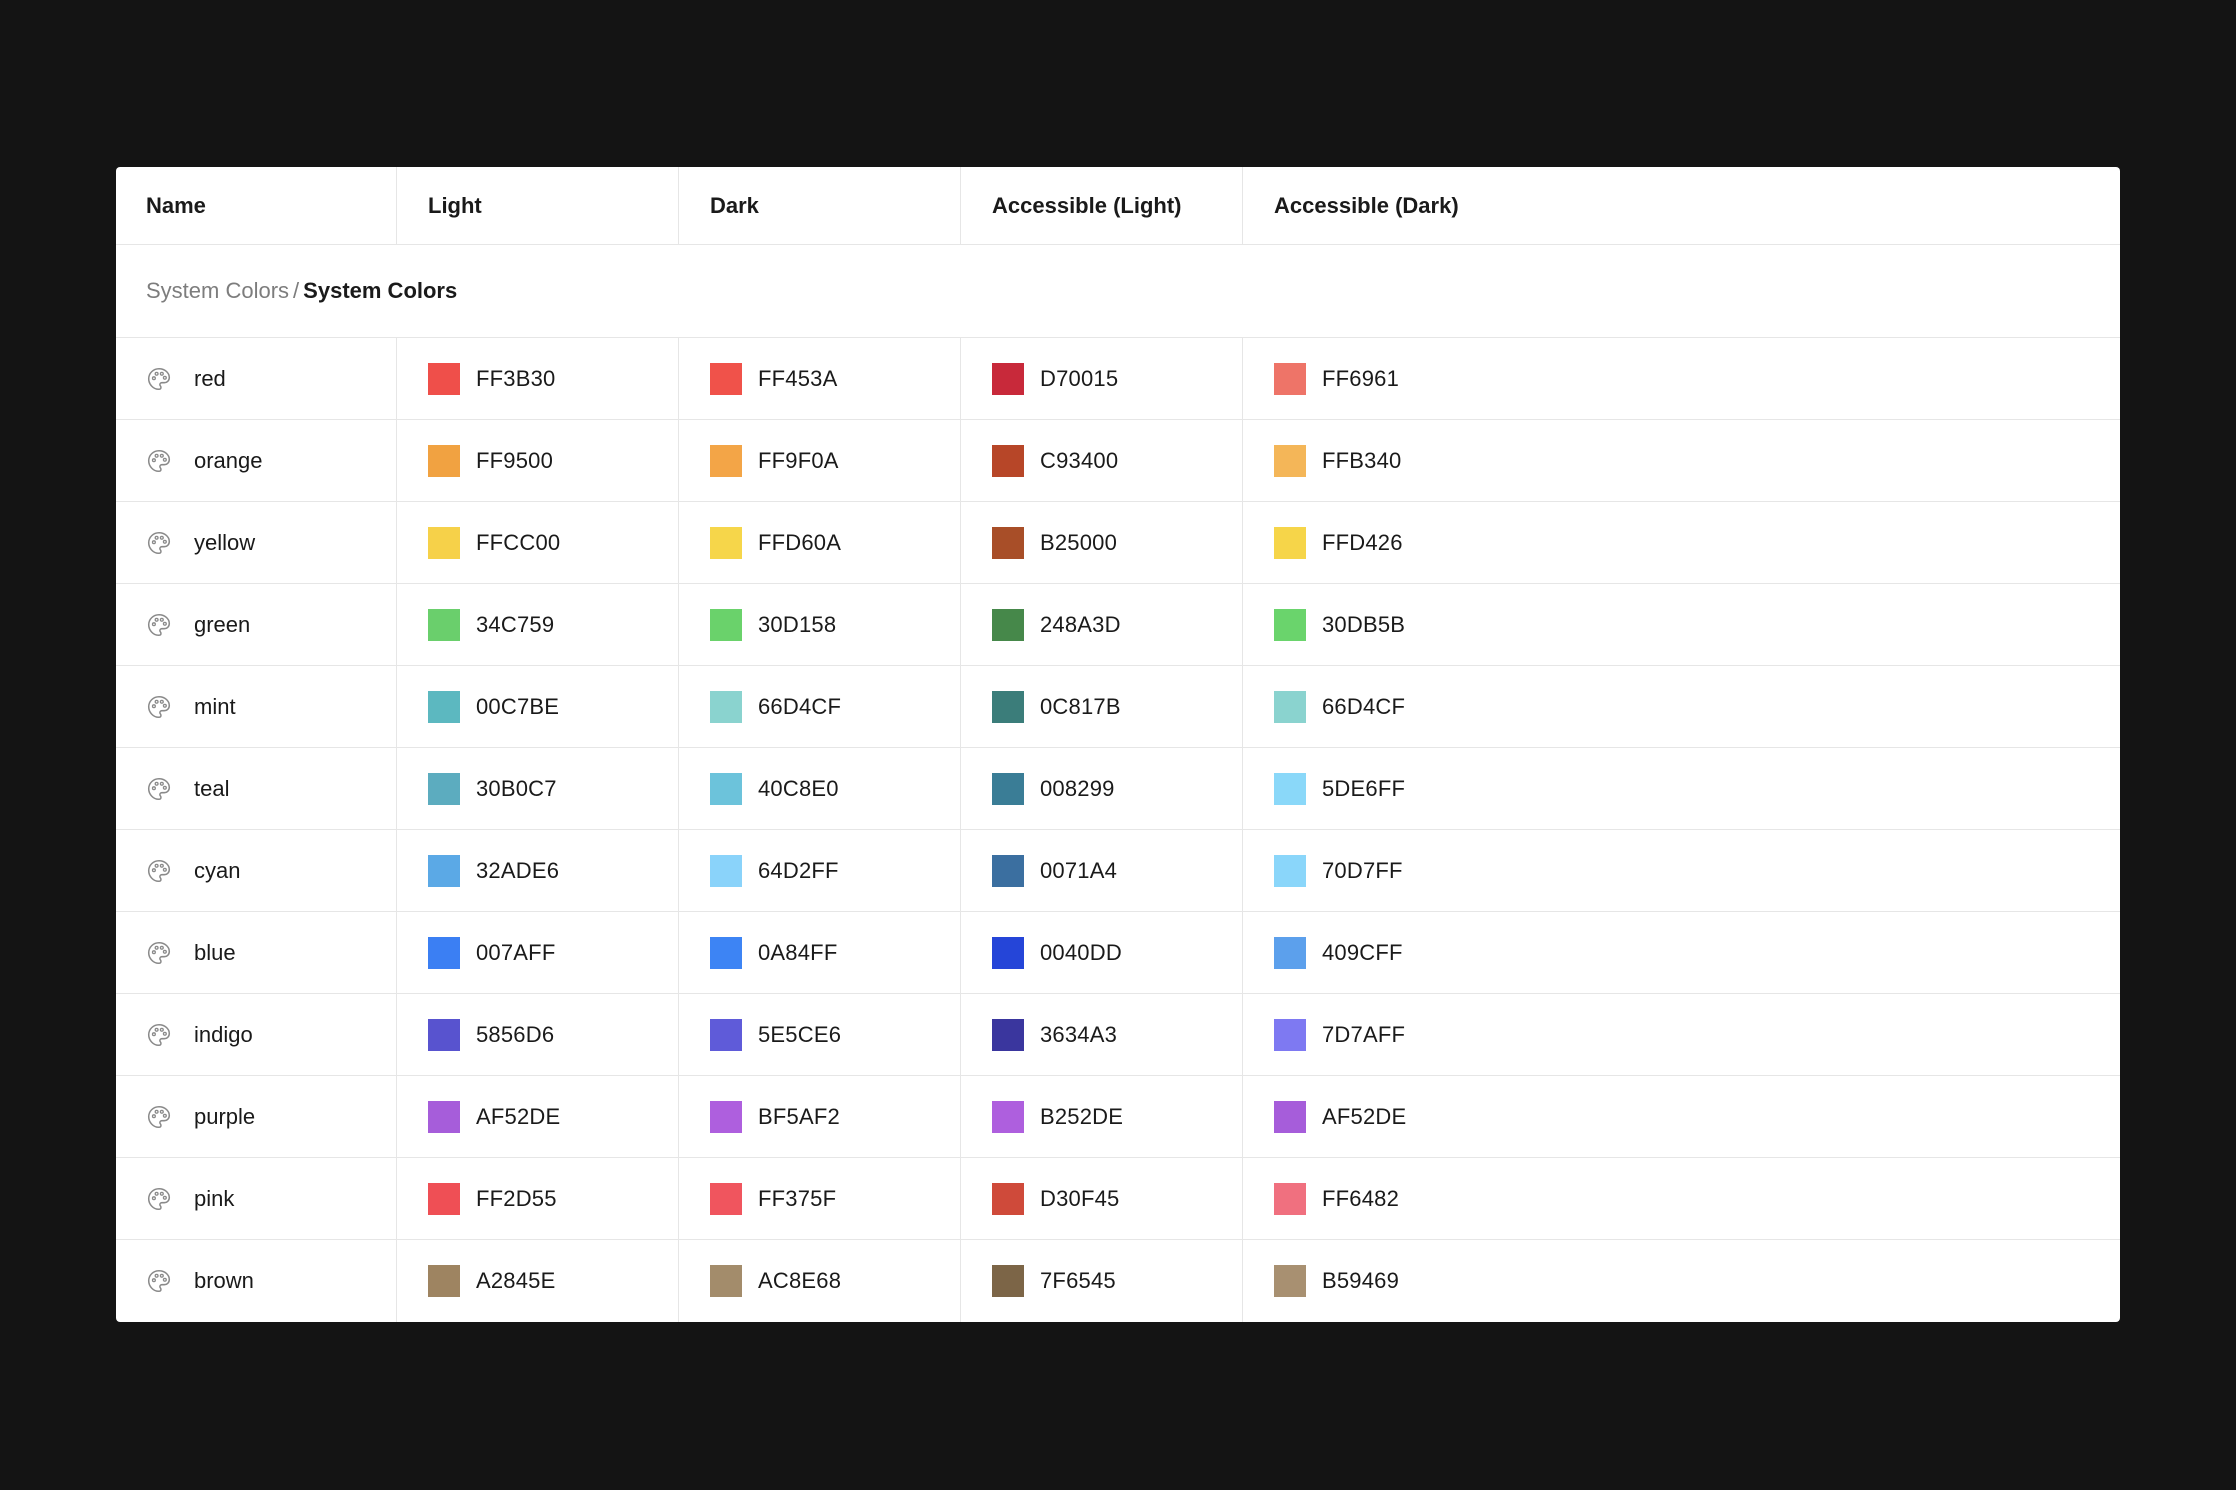 The width and height of the screenshot is (2236, 1490). Describe the element at coordinates (1682, 1280) in the screenshot. I see `accessible-dark-cell: B59469` at that location.